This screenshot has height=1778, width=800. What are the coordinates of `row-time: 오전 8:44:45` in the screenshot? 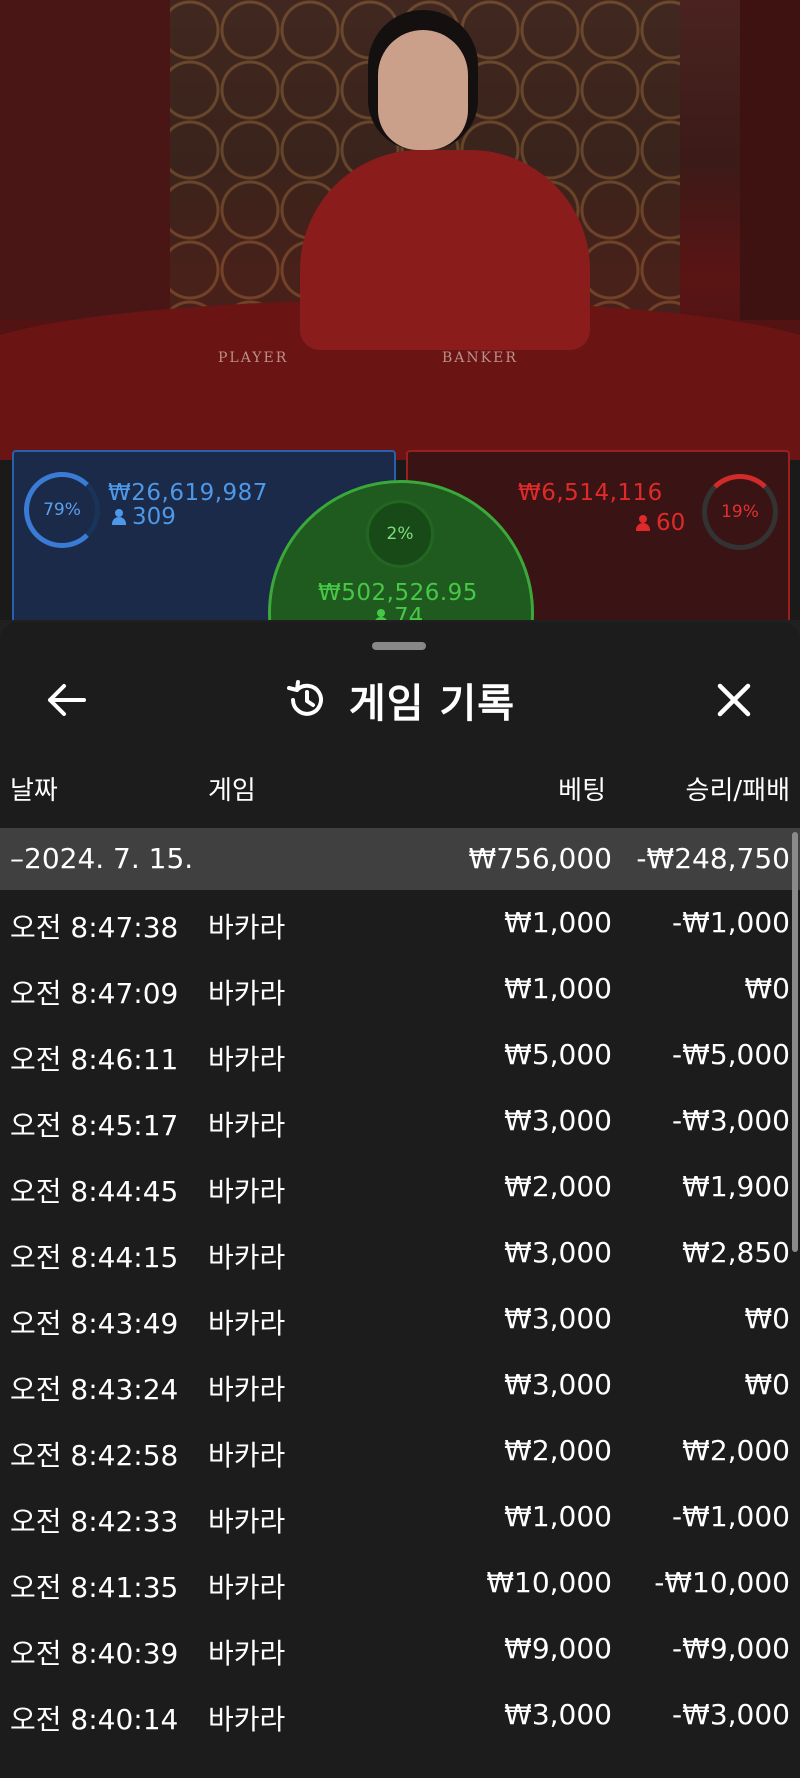 It's located at (94, 1191).